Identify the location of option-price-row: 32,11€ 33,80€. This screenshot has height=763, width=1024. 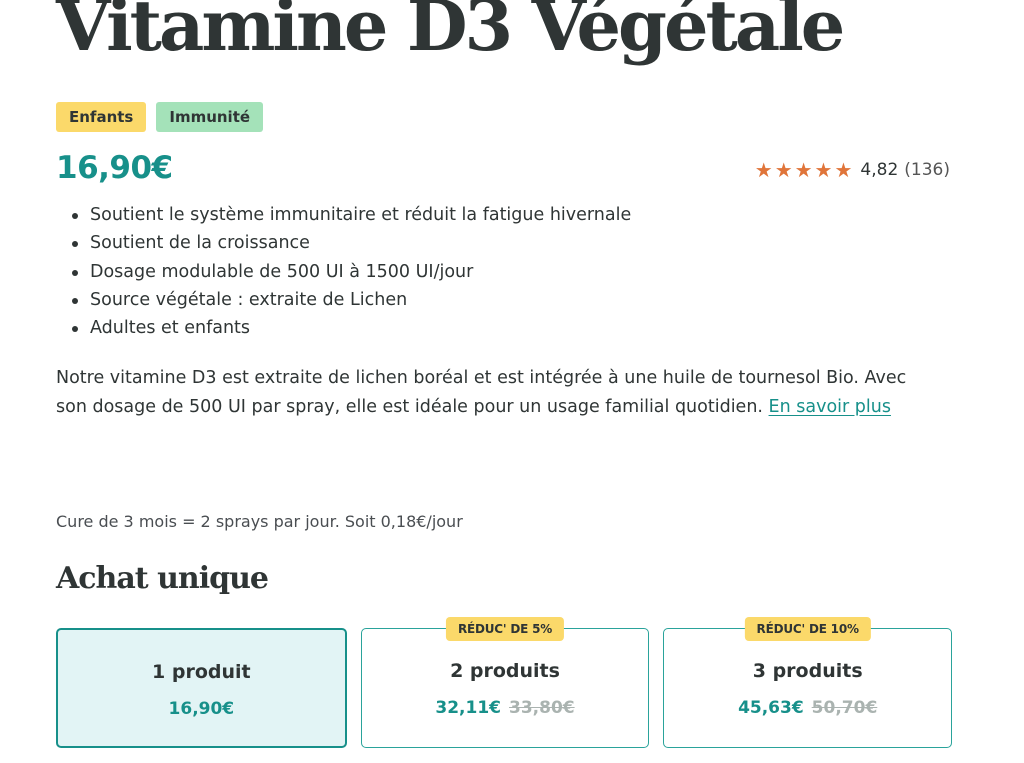
(504, 708).